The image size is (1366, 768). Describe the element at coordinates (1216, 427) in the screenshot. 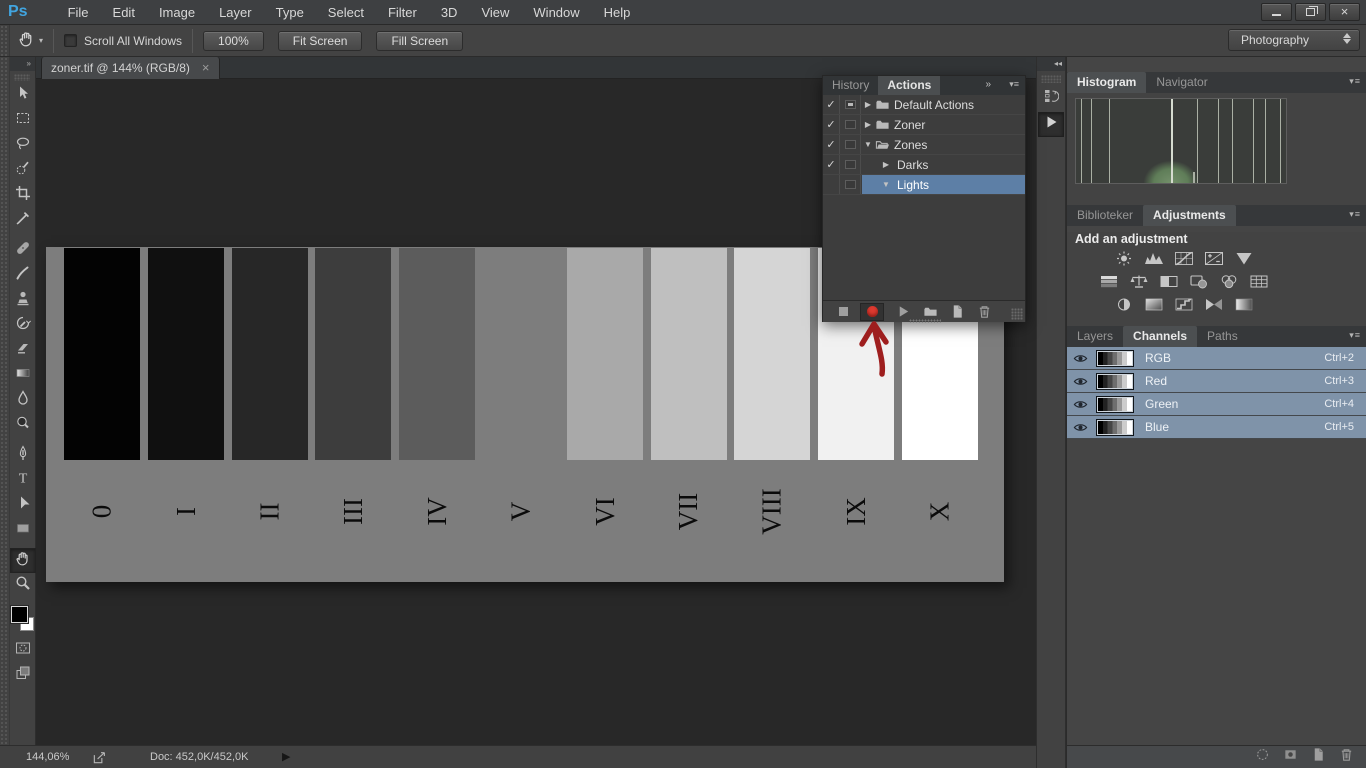

I see `channel-row-blue: Blue Ctrl+5` at that location.